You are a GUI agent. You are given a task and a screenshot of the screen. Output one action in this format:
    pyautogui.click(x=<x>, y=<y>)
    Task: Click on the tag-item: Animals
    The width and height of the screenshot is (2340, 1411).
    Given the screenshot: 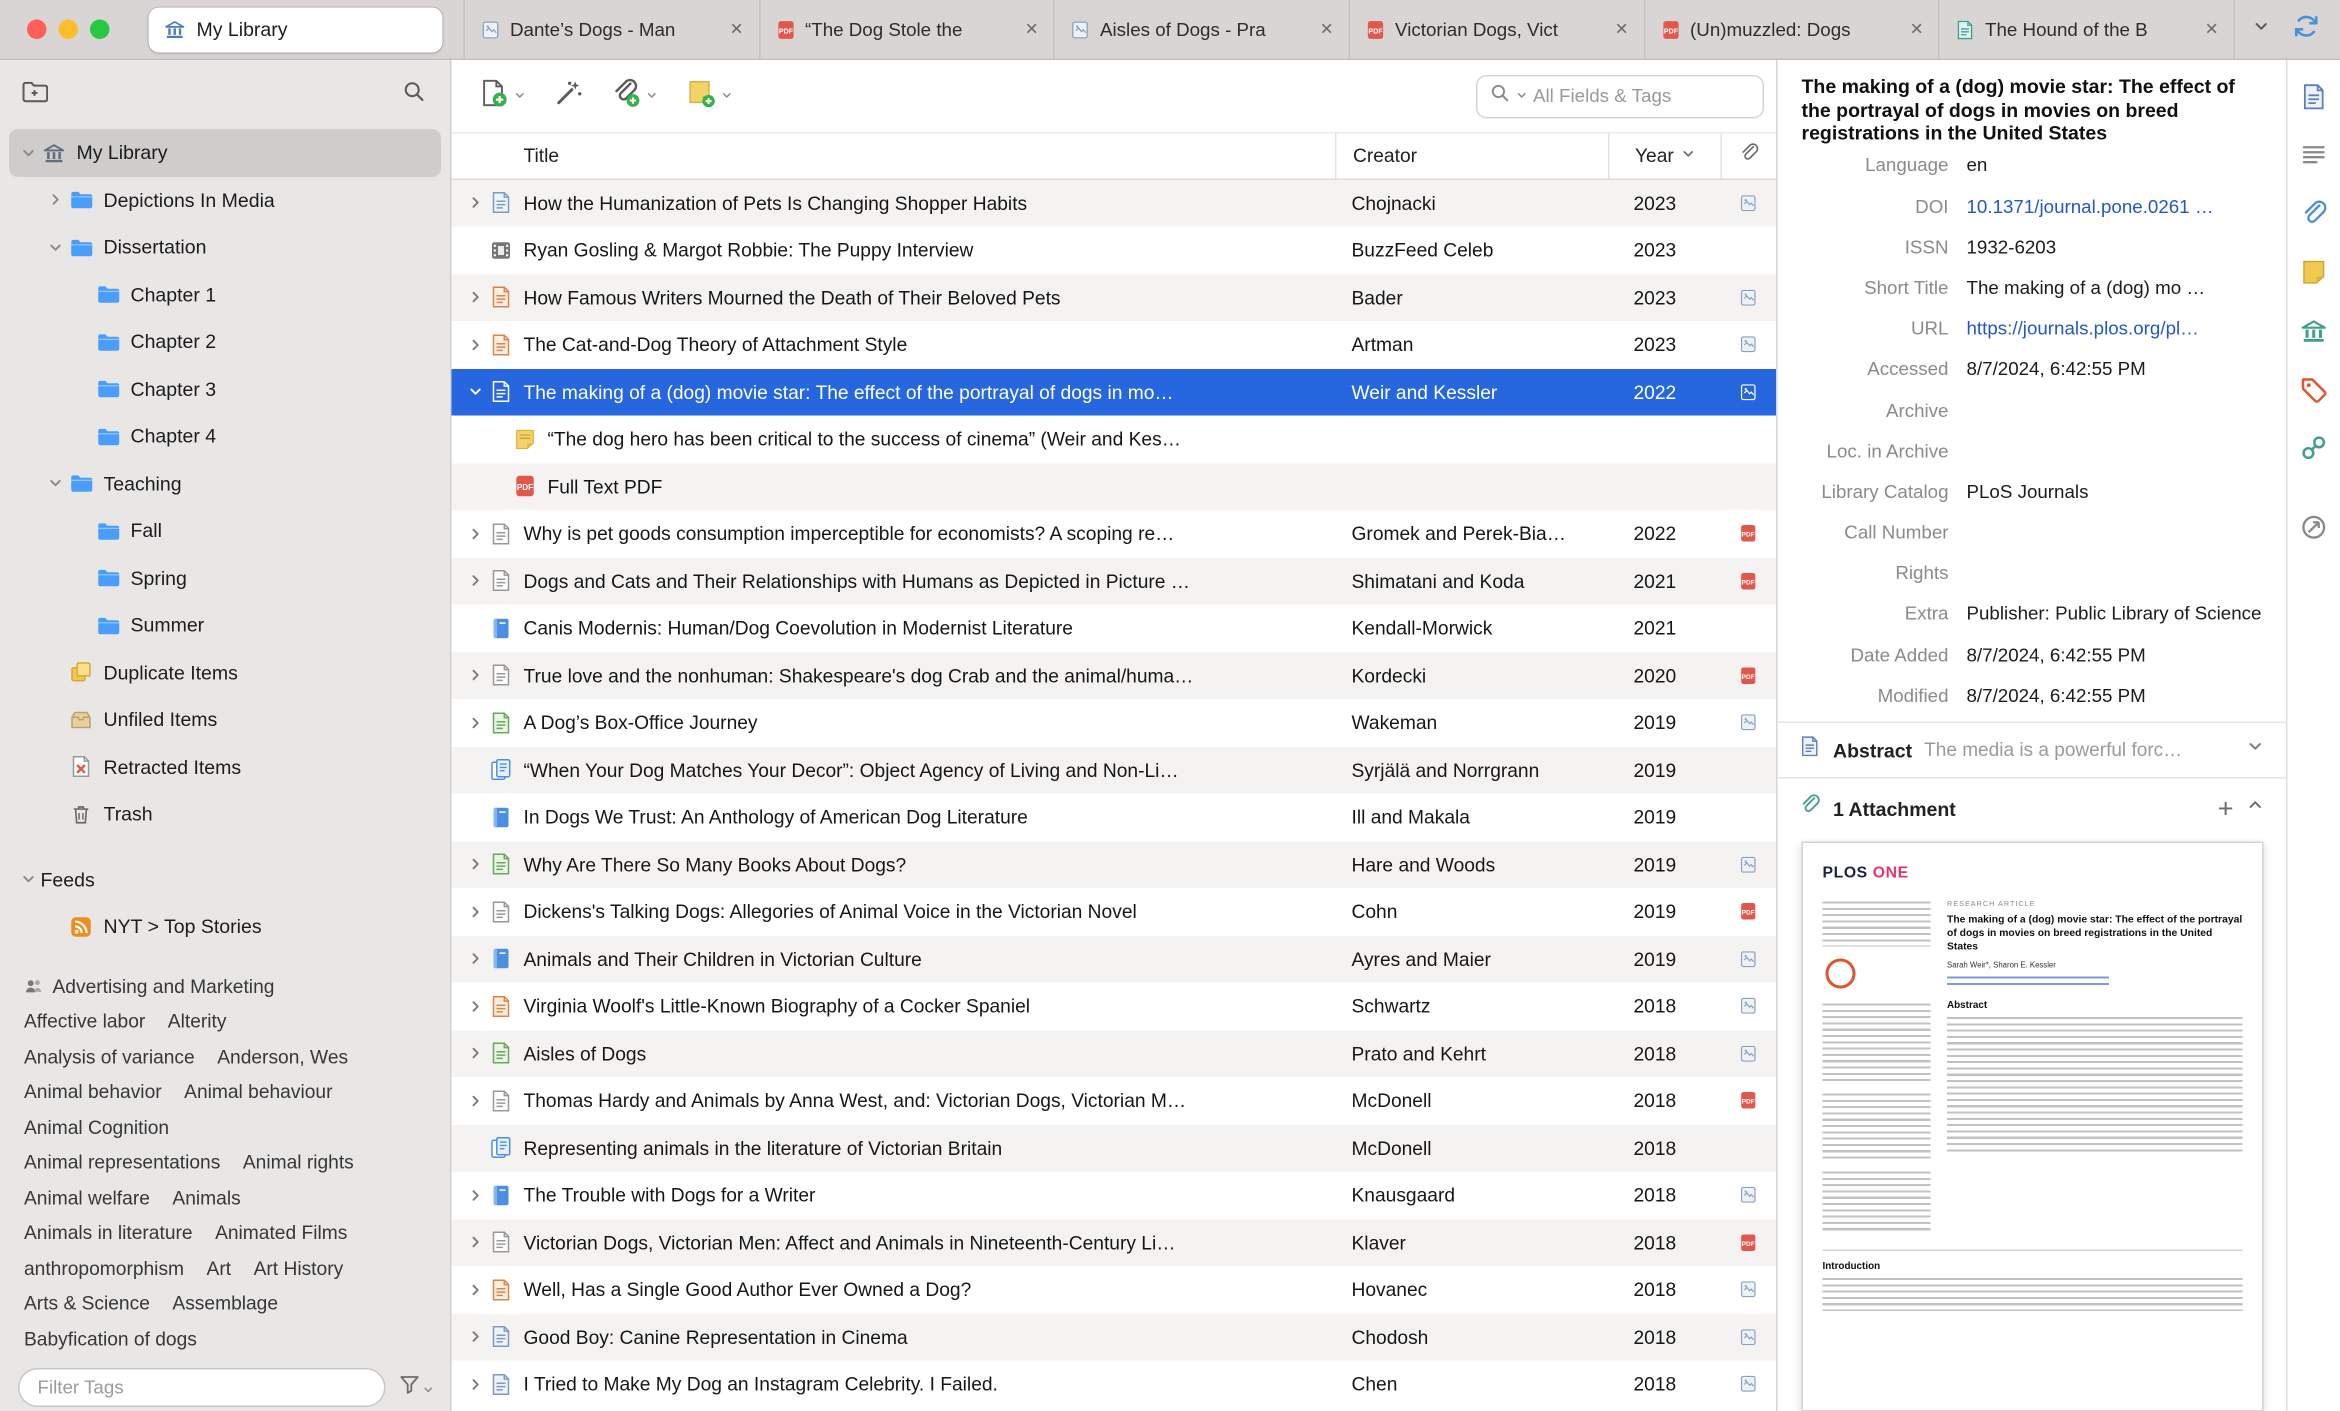 What is the action you would take?
    pyautogui.click(x=206, y=1197)
    